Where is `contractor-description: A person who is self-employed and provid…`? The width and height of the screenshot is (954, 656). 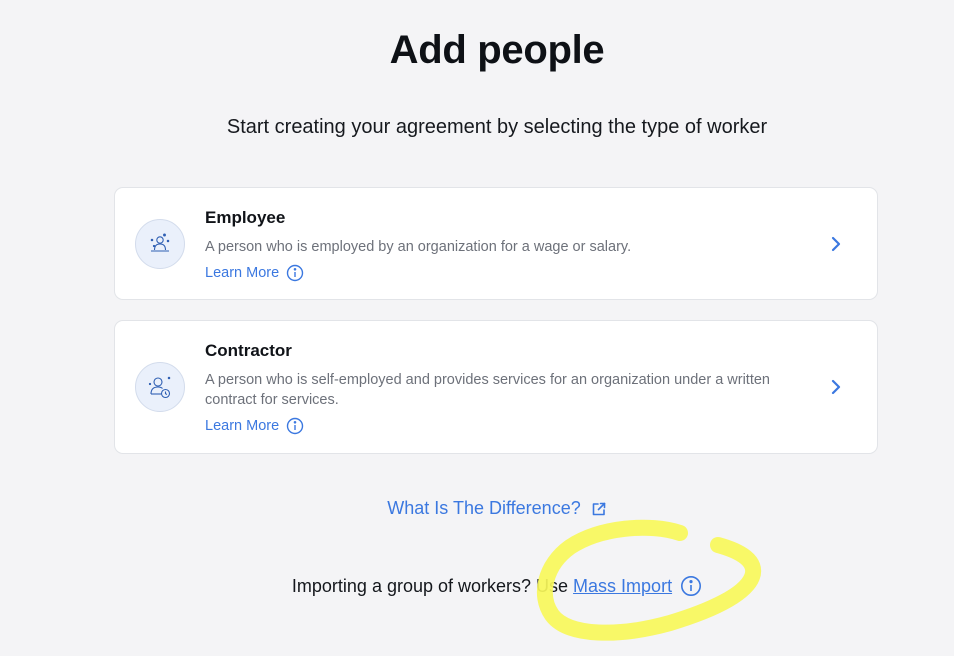
contractor-description: A person who is self-employed and provid… is located at coordinates (487, 390).